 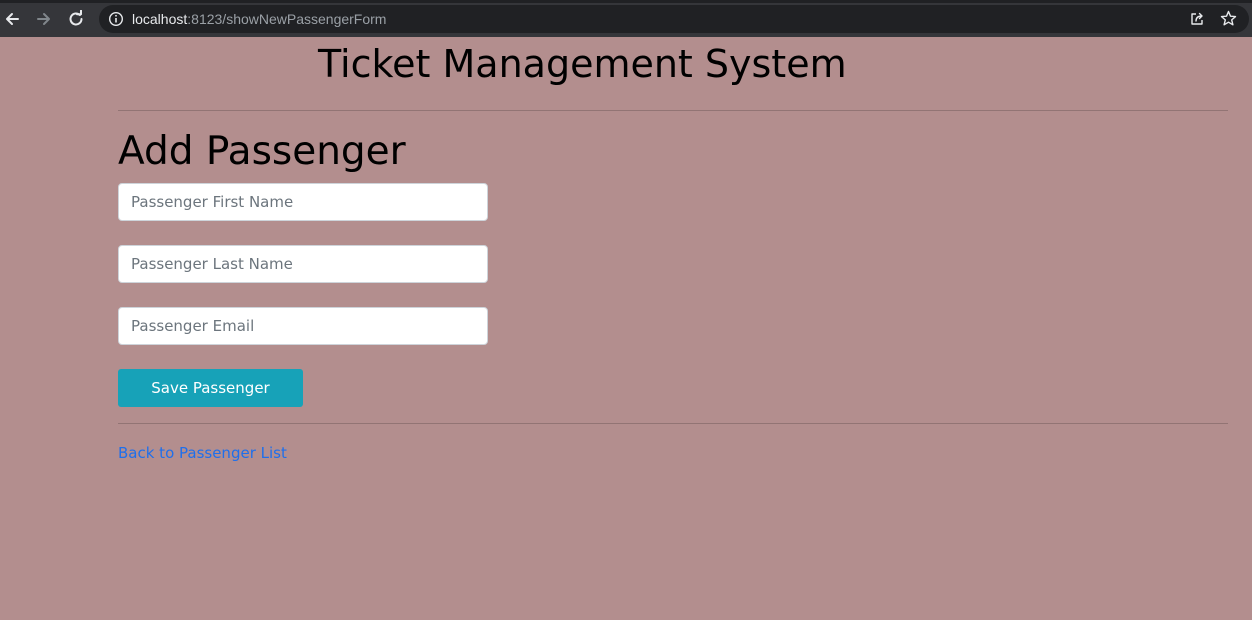 What do you see at coordinates (210, 388) in the screenshot?
I see `save-passenger-button: Save Passenger` at bounding box center [210, 388].